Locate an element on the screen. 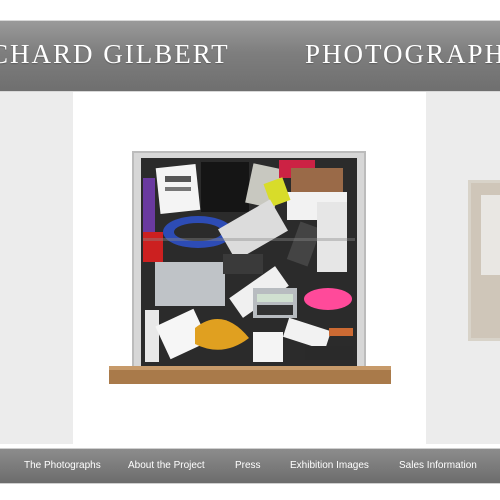 The width and height of the screenshot is (500, 500). site-title-name: CHARD GILBERT is located at coordinates (115, 54).